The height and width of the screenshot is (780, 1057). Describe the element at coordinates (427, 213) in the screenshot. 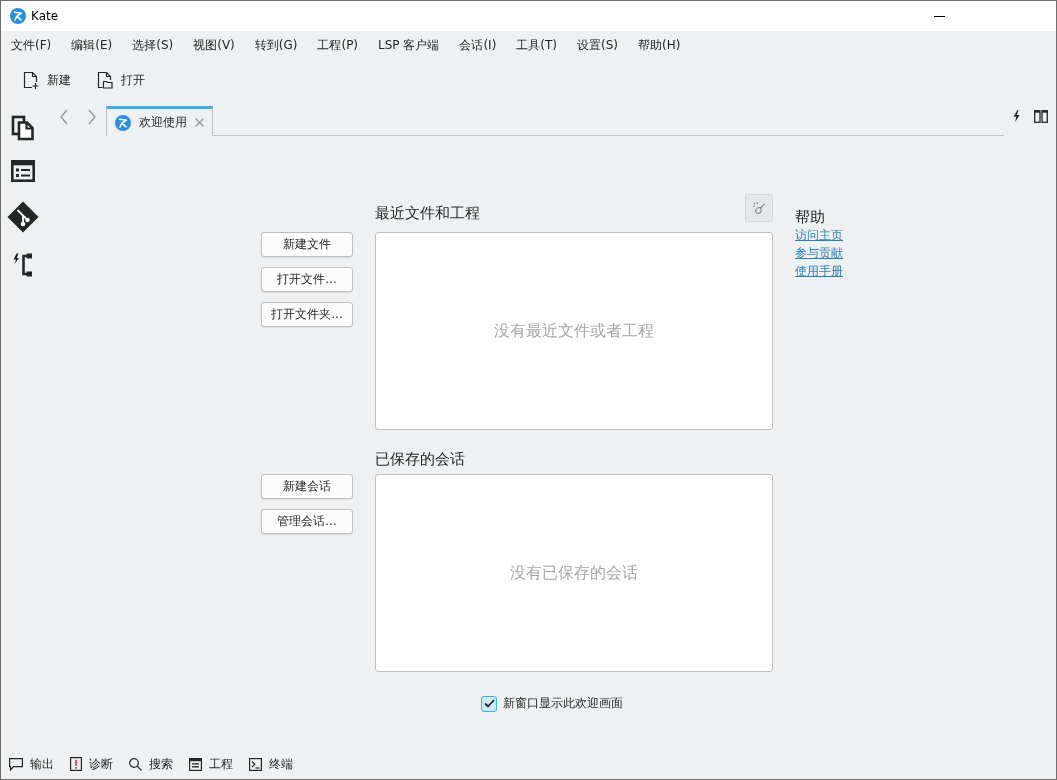

I see `section-title: 最近文件和工程` at that location.